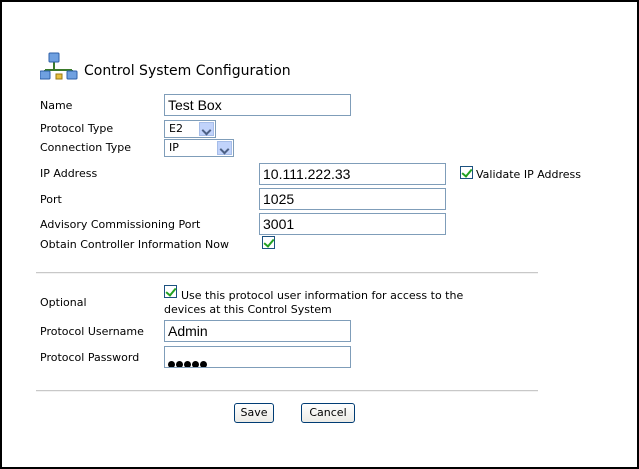  Describe the element at coordinates (190, 129) in the screenshot. I see `protocol-type-select: E2` at that location.